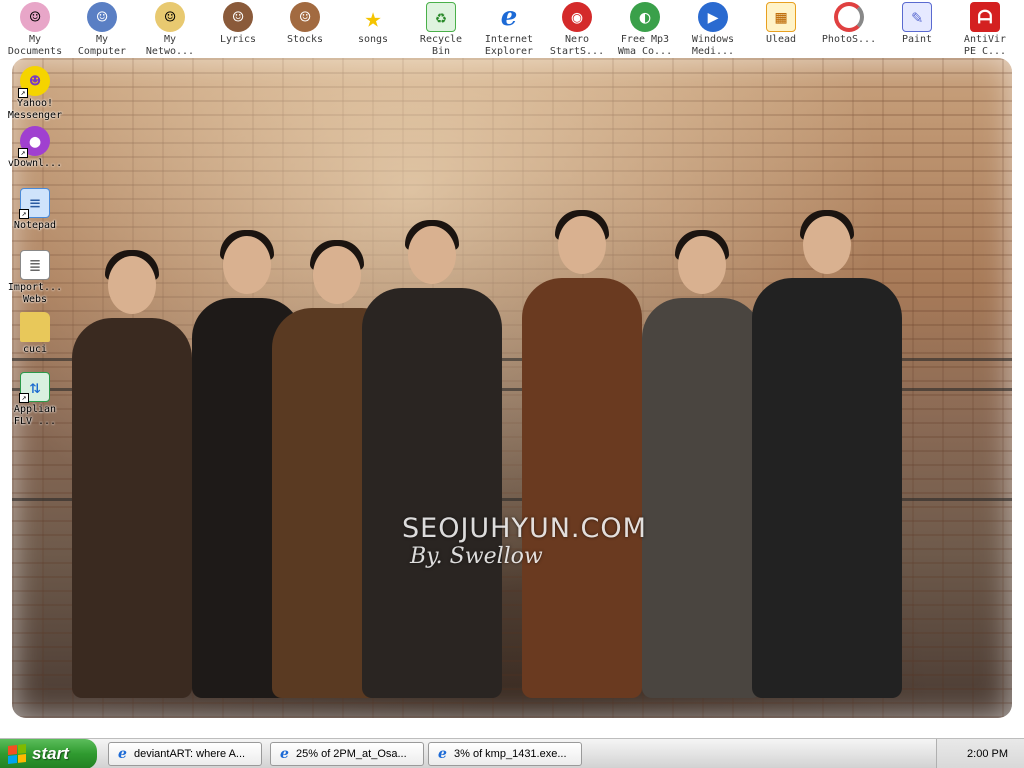 Image resolution: width=1024 pixels, height=768 pixels. What do you see at coordinates (781, 39) in the screenshot?
I see `desktop-icon-label: Ulead` at bounding box center [781, 39].